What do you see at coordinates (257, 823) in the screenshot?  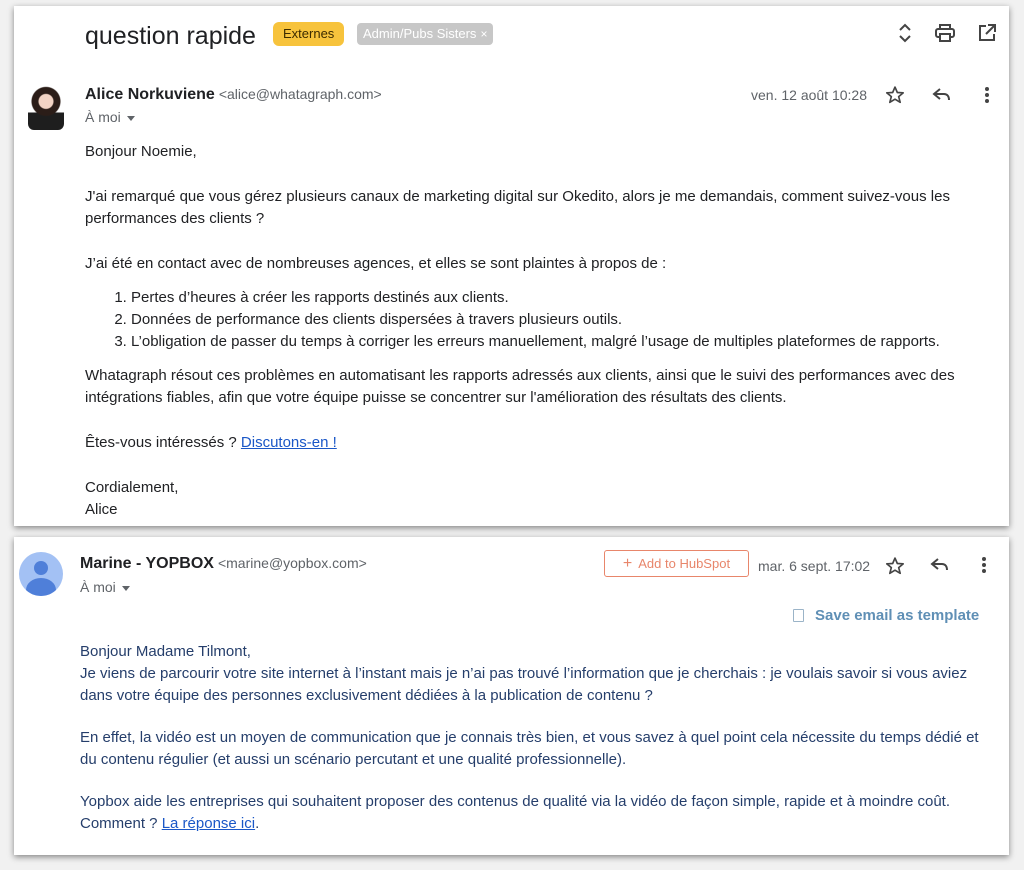 I see `question-end: .` at bounding box center [257, 823].